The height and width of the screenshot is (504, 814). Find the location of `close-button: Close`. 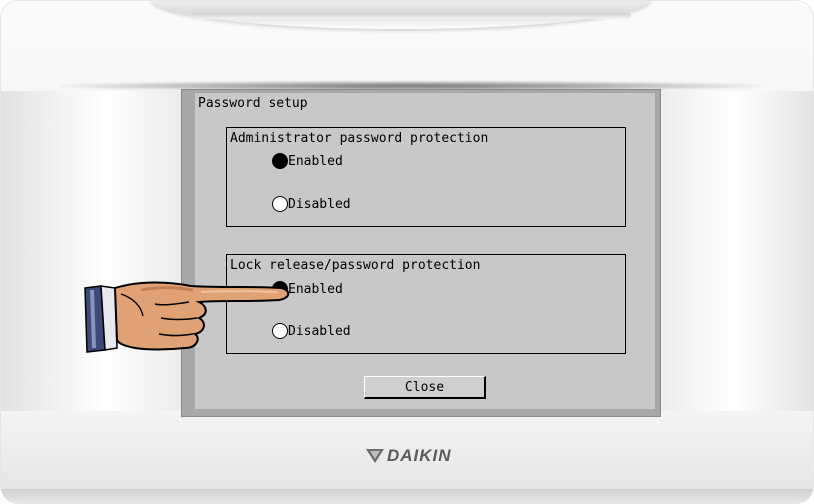

close-button: Close is located at coordinates (425, 387).